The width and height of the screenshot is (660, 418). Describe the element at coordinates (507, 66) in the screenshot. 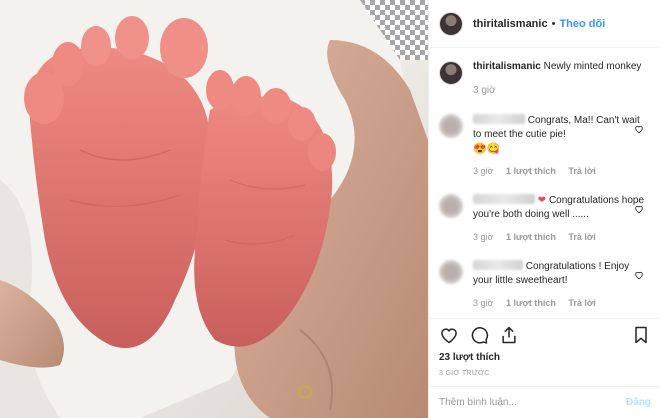

I see `caption-username: thiritalismanic` at that location.